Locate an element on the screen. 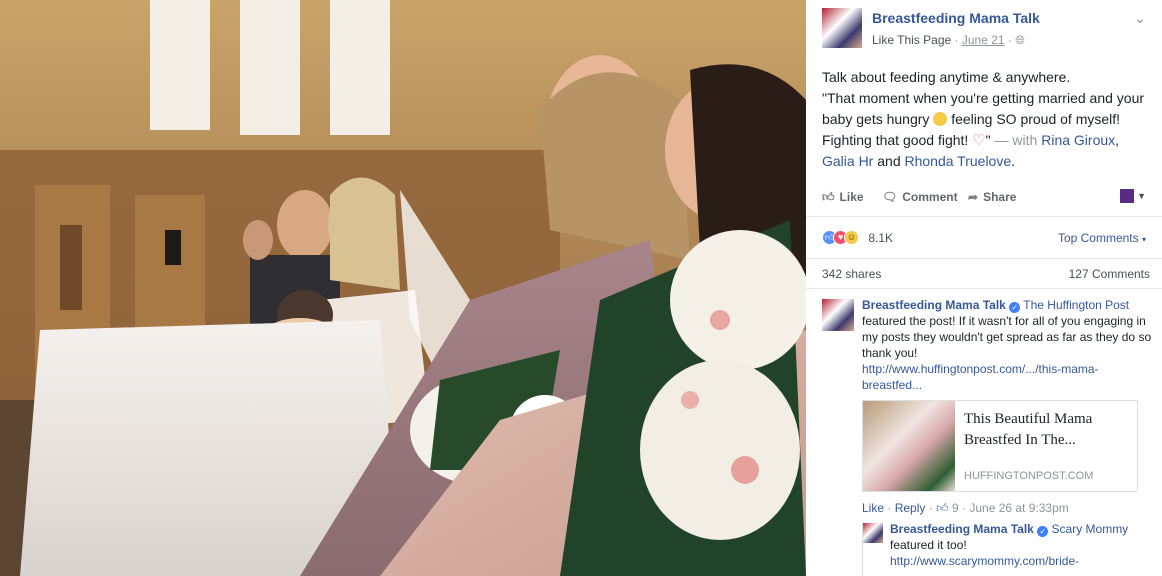  heart-emoji-icon: ♡ is located at coordinates (979, 140).